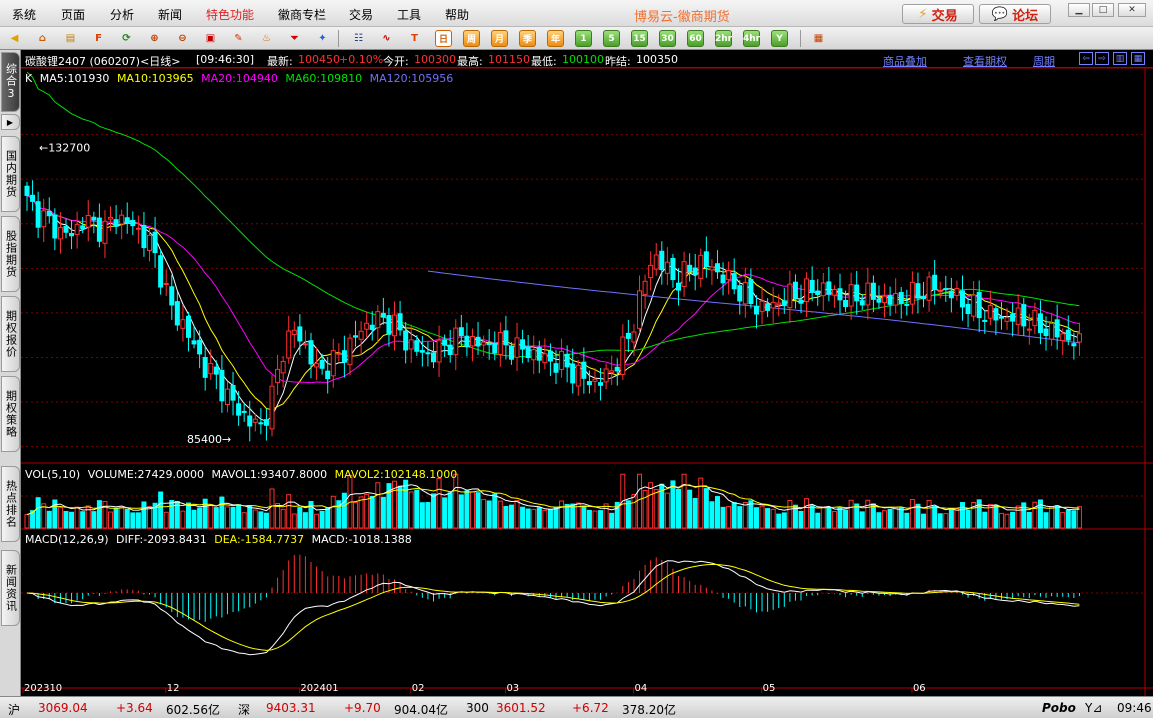  I want to click on database-icon: ▤, so click(70, 38).